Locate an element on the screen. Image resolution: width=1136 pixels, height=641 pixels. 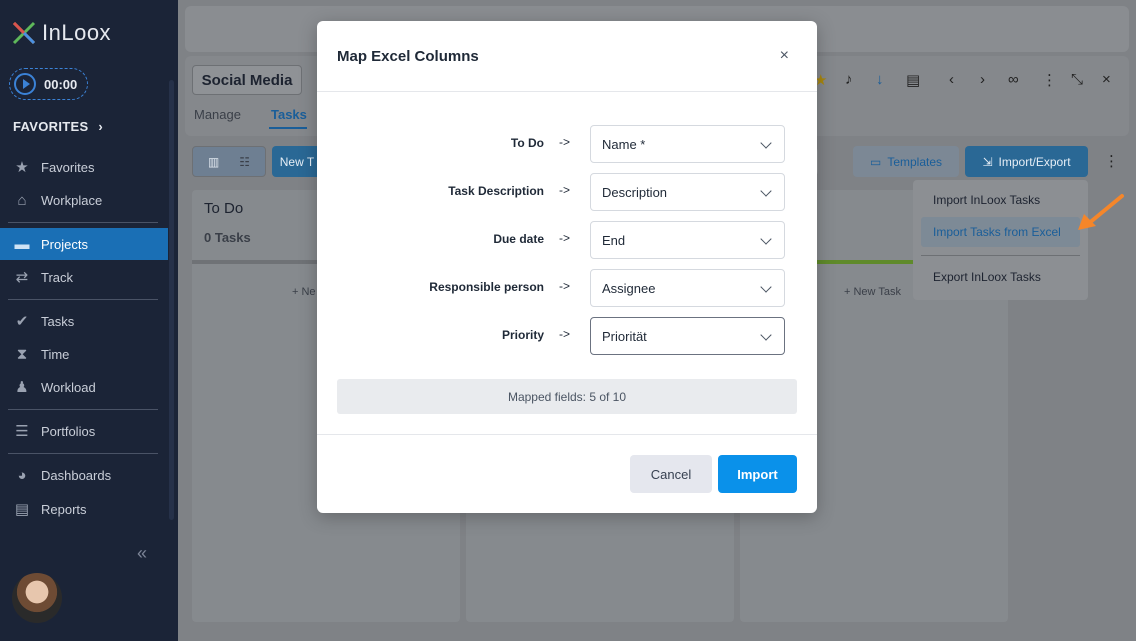
dialog-header: Map Excel Columns × is located at coordinates (567, 56).